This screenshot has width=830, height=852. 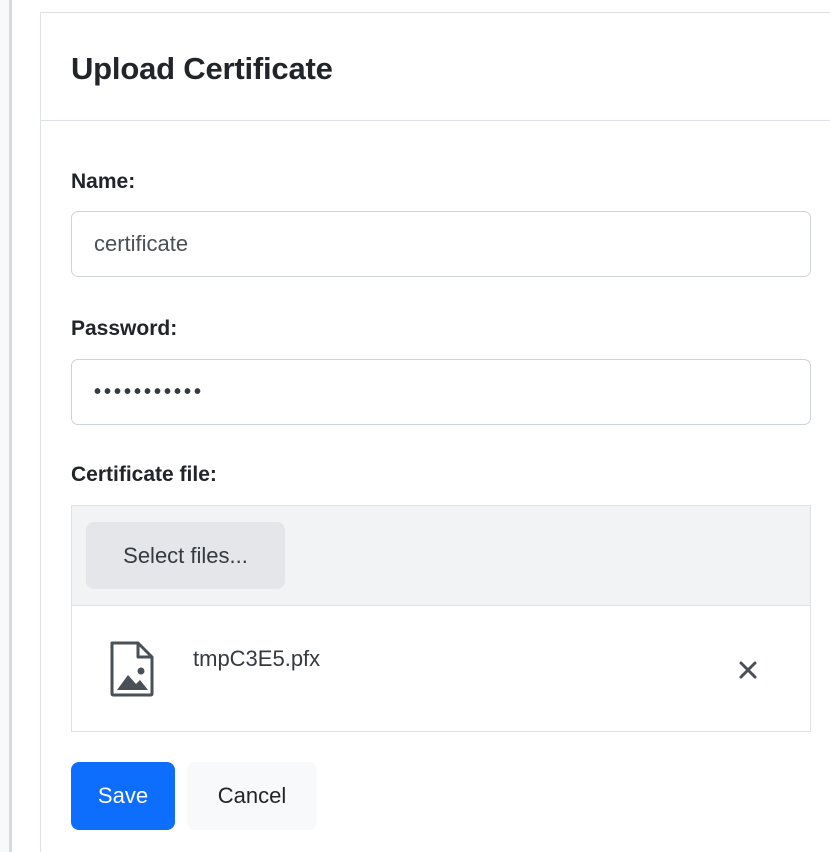 I want to click on password-label: Password:, so click(x=124, y=328).